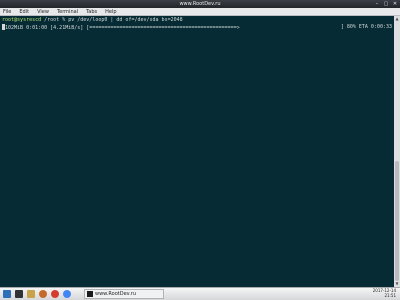 Image resolution: width=400 pixels, height=300 pixels. I want to click on title-bar: www.RootDev.ru – ▢ ✕, so click(200, 4).